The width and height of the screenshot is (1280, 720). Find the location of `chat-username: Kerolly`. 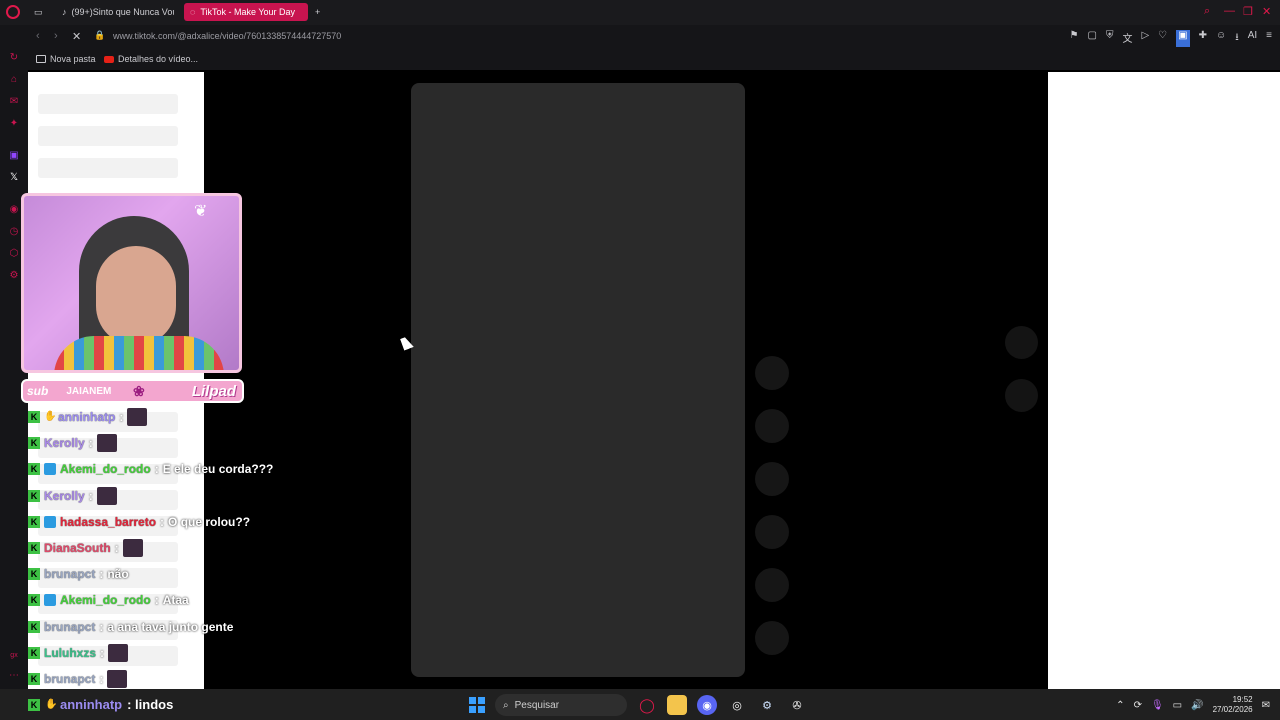

chat-username: Kerolly is located at coordinates (64, 495).